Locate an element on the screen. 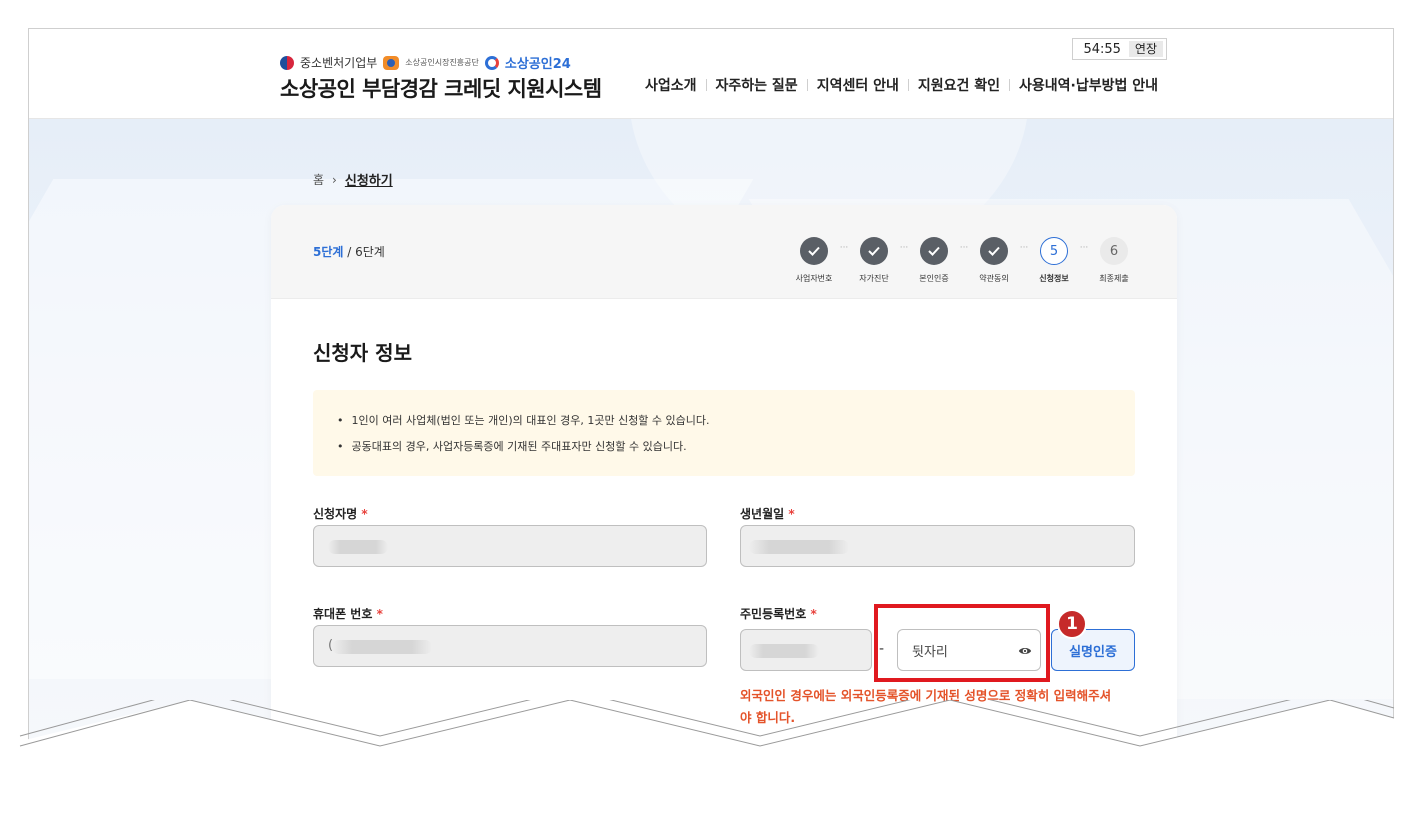  annotation-highlight-box is located at coordinates (962, 643).